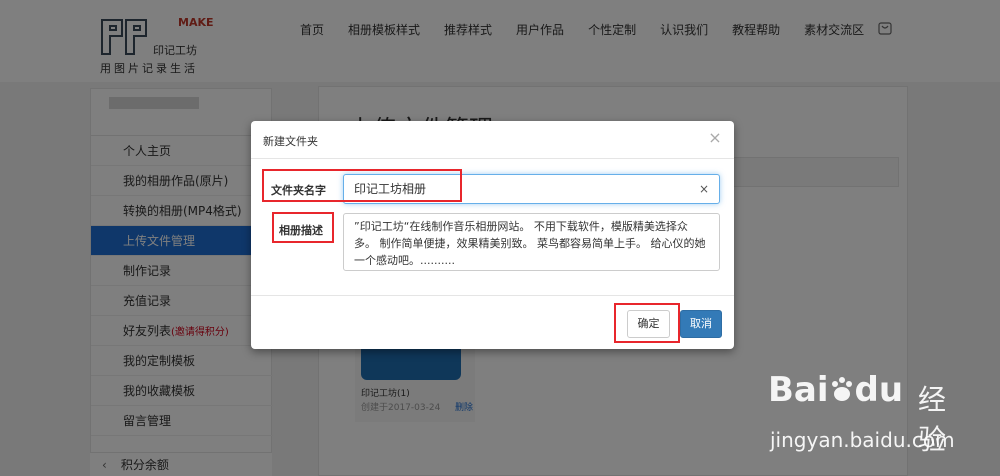 The width and height of the screenshot is (1000, 476). I want to click on highlight-box-folder-name, so click(362, 185).